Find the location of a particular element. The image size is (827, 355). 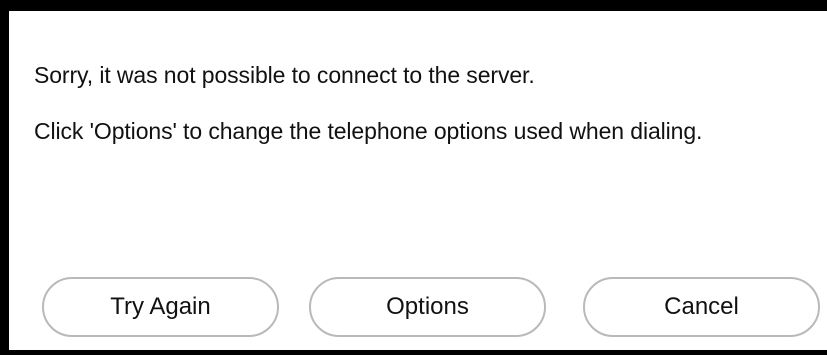

options-button: Options is located at coordinates (427, 307).